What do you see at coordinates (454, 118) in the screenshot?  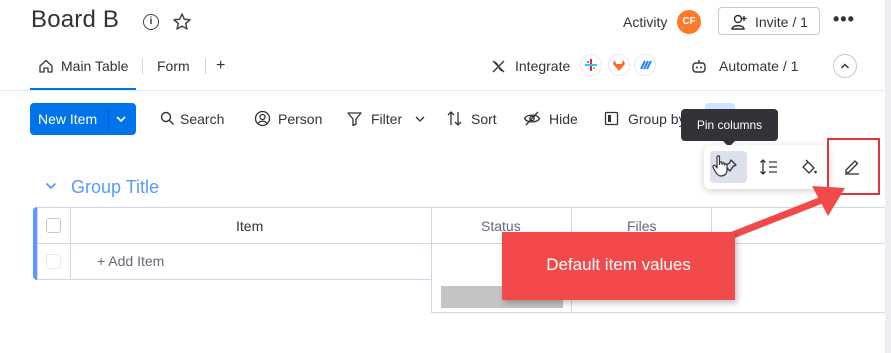 I see `sort-icon` at bounding box center [454, 118].